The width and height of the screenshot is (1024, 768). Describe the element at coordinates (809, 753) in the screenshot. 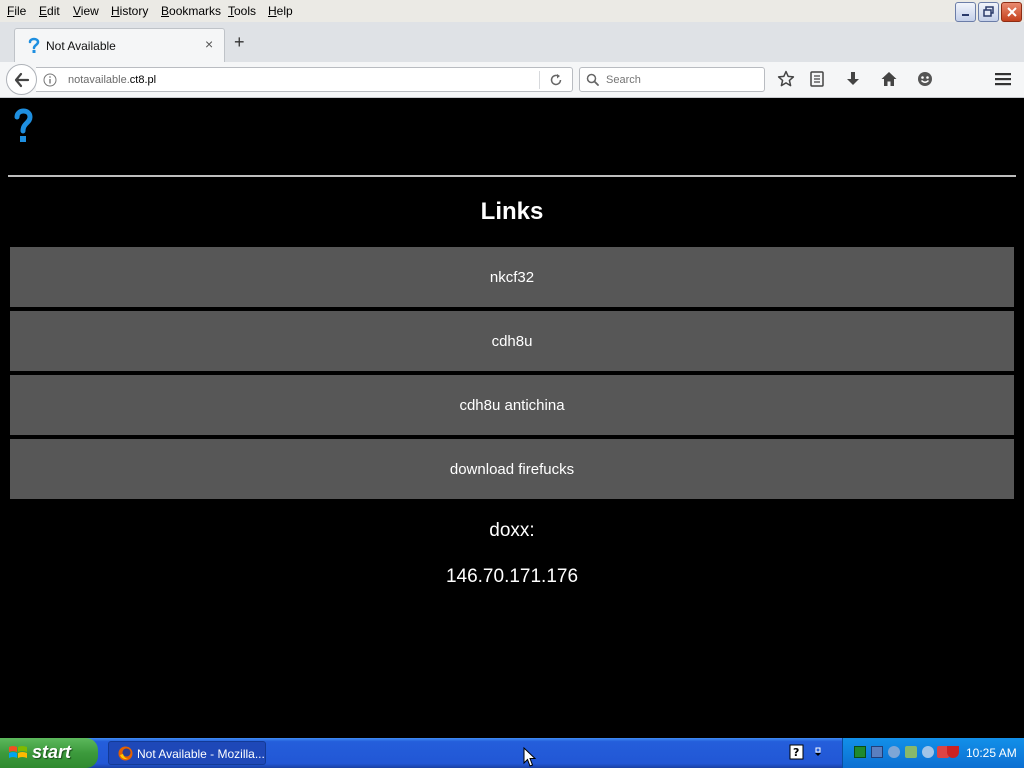

I see `help-icon: ?` at that location.